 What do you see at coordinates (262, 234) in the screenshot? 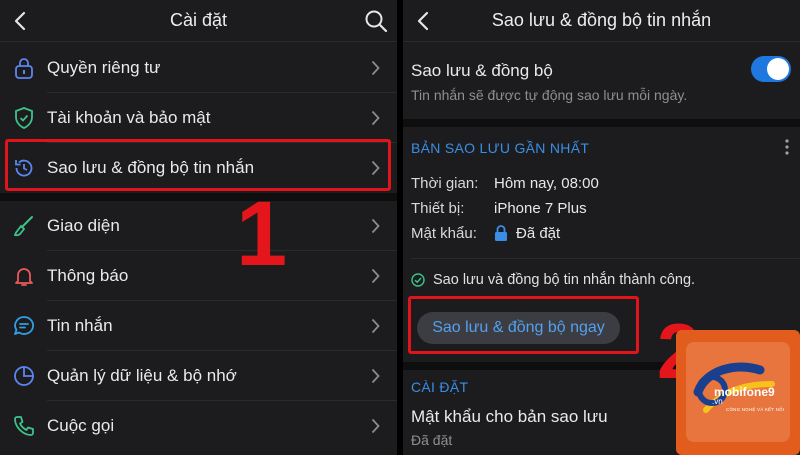
I see `step-marker-1: 1` at bounding box center [262, 234].